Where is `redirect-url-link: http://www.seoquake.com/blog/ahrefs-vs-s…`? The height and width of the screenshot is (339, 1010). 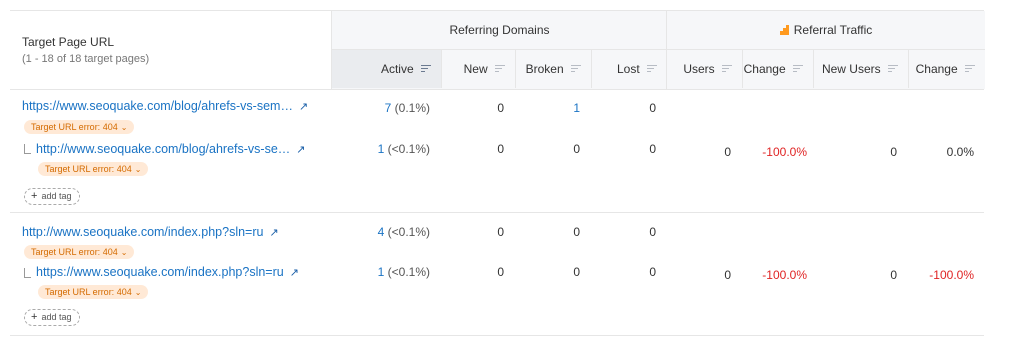 redirect-url-link: http://www.seoquake.com/blog/ahrefs-vs-s… is located at coordinates (171, 149).